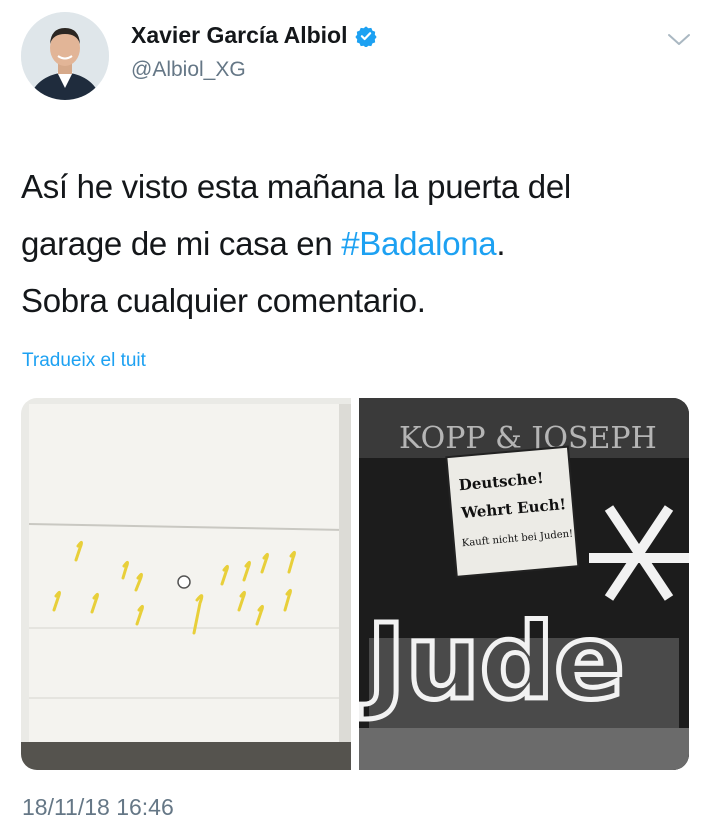  Describe the element at coordinates (239, 35) in the screenshot. I see `author-name-text: Xavier García Albiol` at that location.